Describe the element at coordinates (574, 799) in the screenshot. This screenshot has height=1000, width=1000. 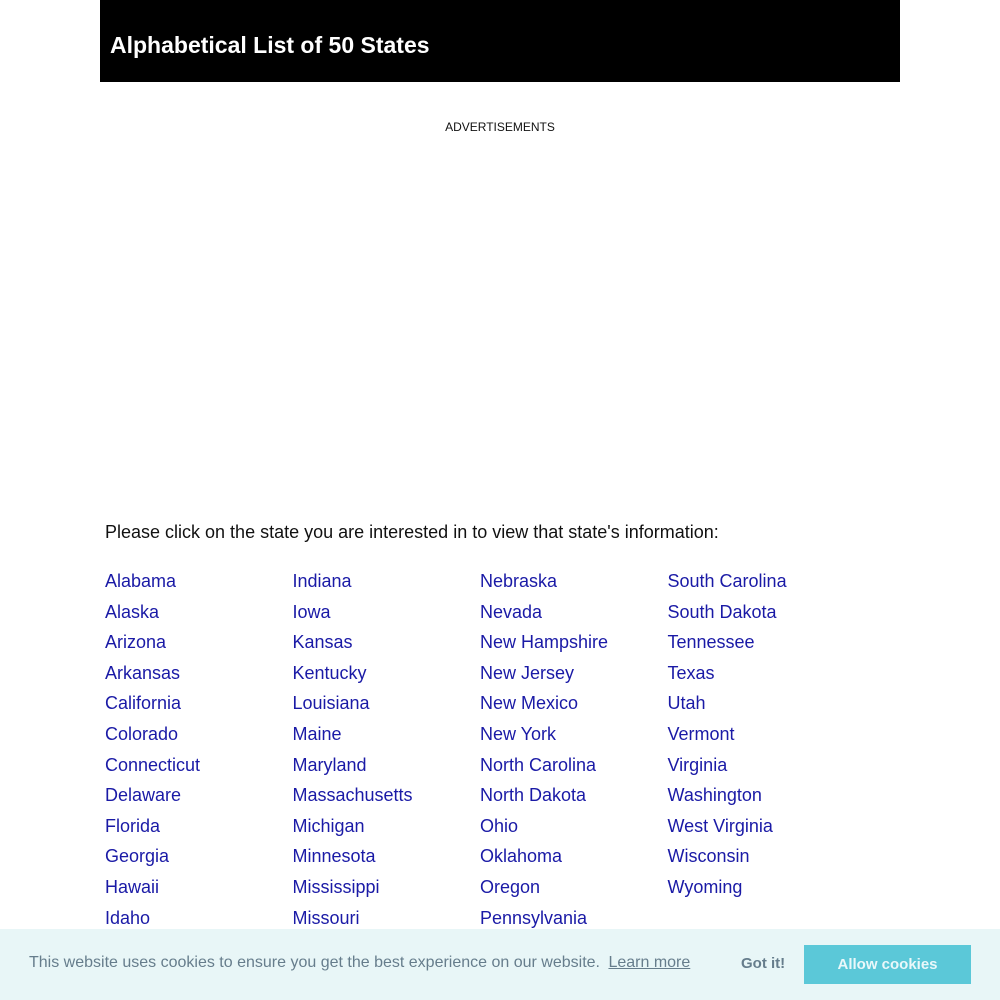
I see `state-link: North Dakota` at that location.